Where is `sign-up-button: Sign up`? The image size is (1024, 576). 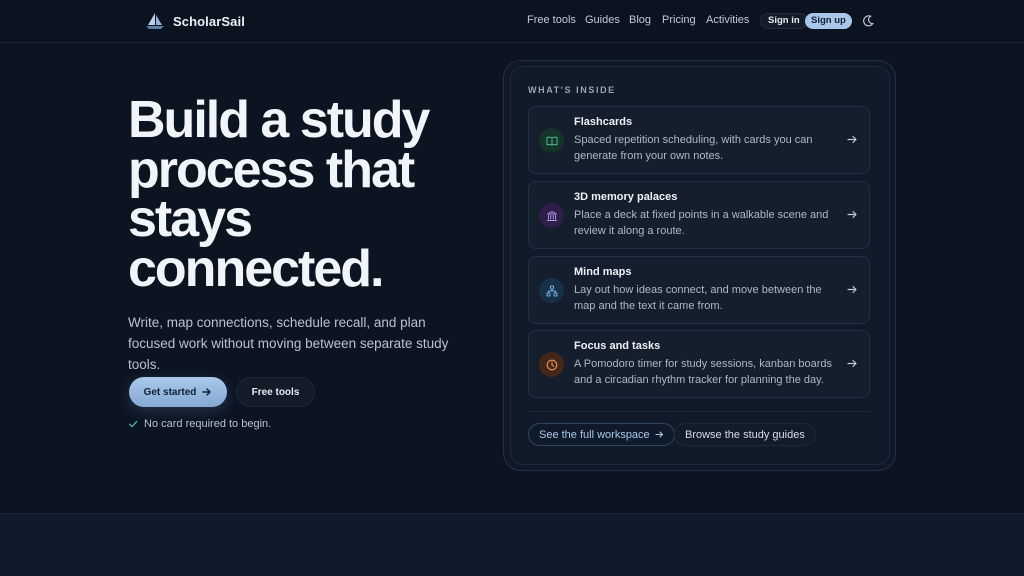
sign-up-button: Sign up is located at coordinates (828, 21).